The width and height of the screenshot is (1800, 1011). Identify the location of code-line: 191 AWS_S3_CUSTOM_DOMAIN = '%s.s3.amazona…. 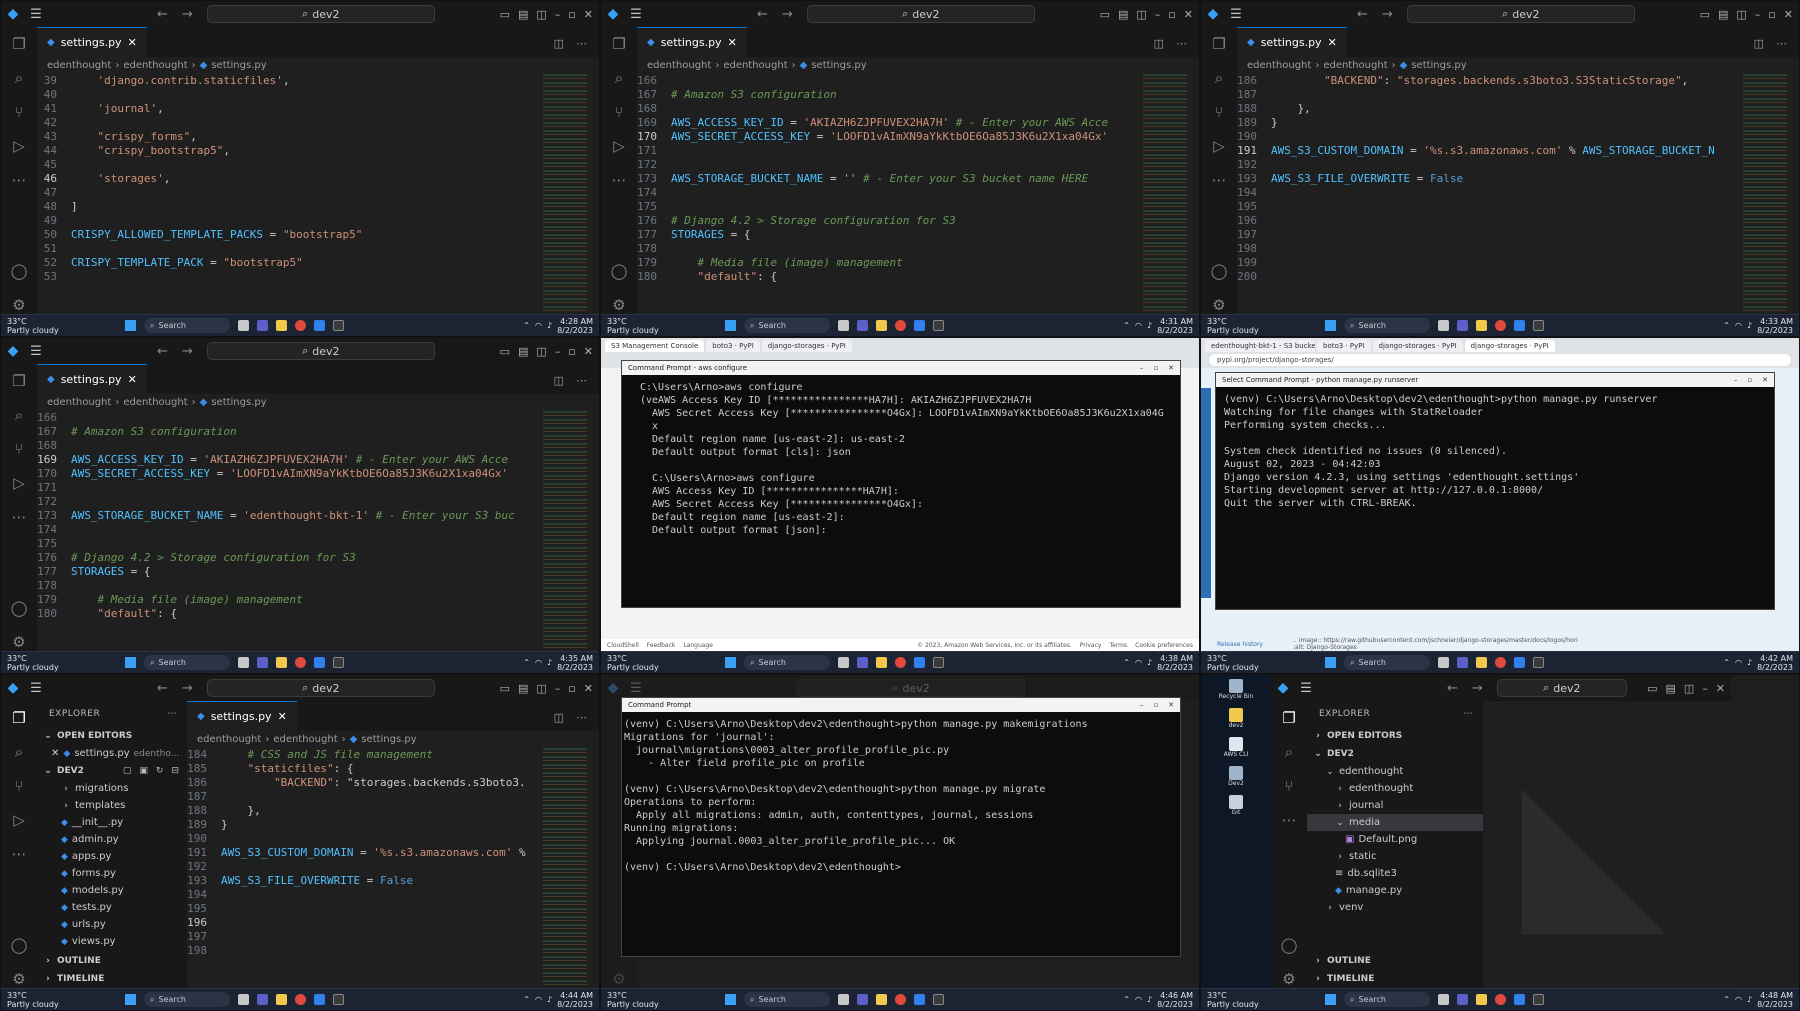
(363, 853).